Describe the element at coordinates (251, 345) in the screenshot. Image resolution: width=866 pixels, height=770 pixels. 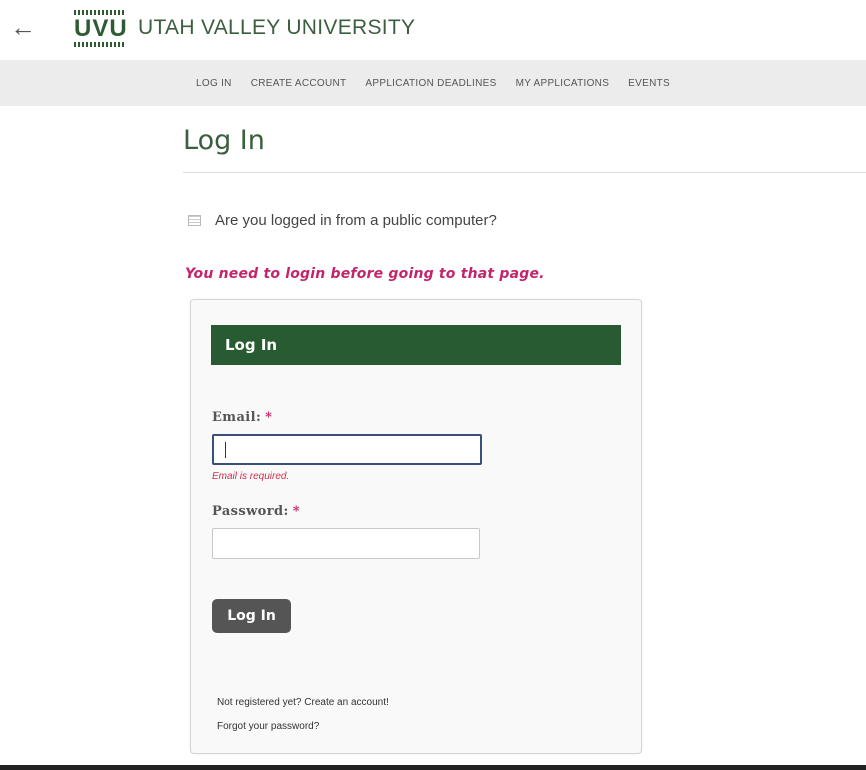
I see `login-card-title: Log In` at that location.